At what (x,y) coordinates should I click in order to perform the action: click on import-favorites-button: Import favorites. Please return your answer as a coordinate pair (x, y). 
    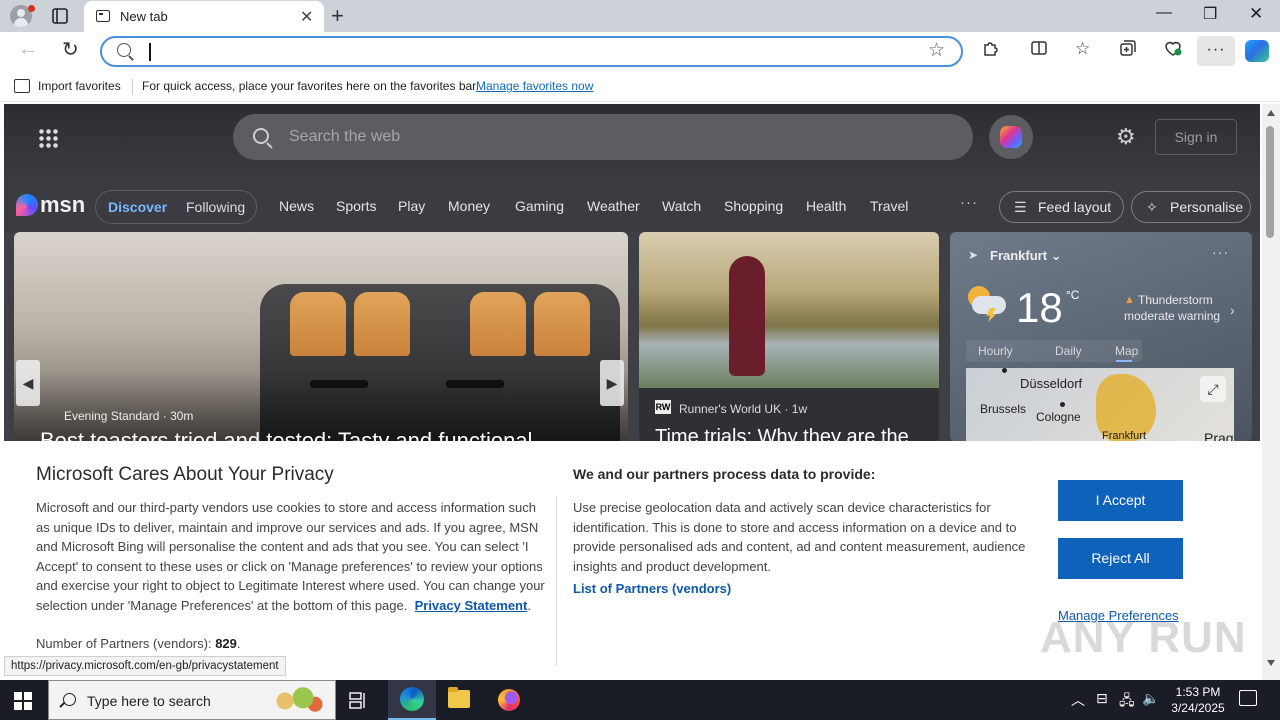
    Looking at the image, I should click on (79, 86).